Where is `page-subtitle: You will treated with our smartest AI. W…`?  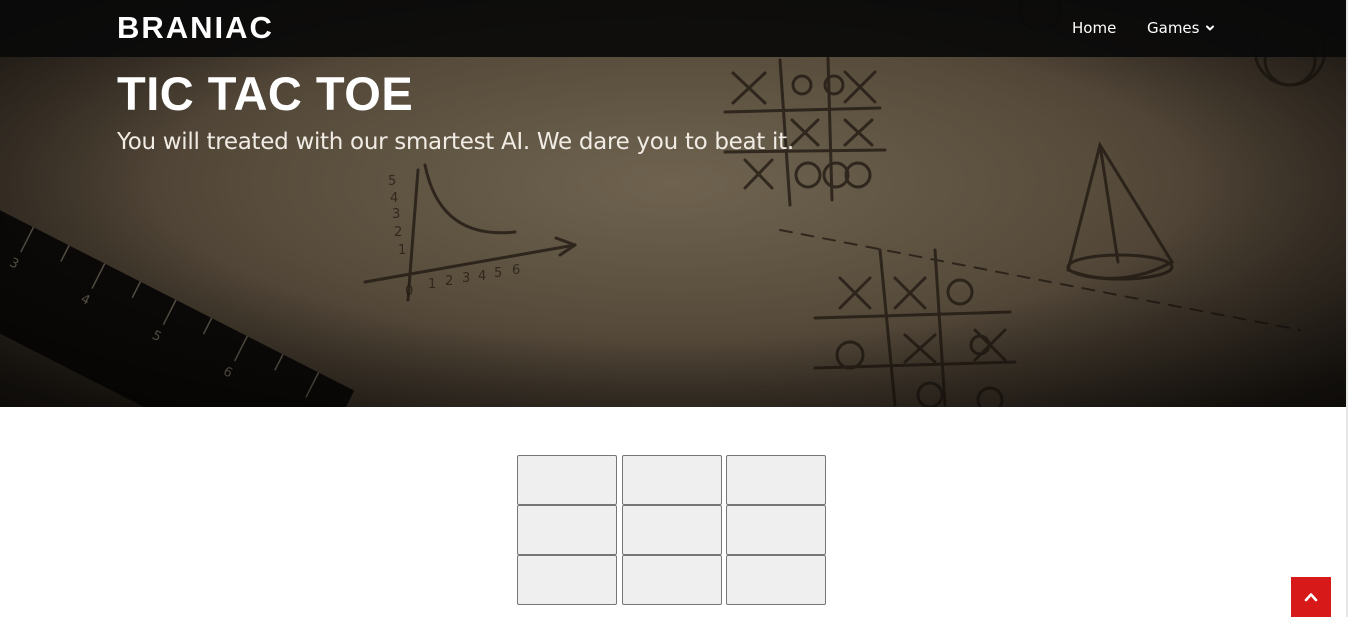 page-subtitle: You will treated with our smartest AI. W… is located at coordinates (455, 142).